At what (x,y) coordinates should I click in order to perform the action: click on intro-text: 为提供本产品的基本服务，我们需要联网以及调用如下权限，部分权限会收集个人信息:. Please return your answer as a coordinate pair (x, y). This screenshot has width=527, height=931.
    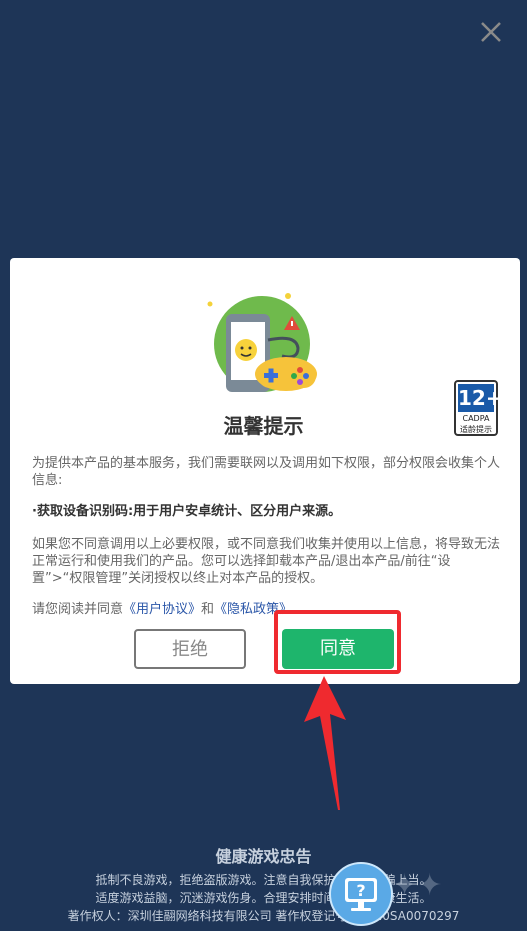
    Looking at the image, I should click on (266, 472).